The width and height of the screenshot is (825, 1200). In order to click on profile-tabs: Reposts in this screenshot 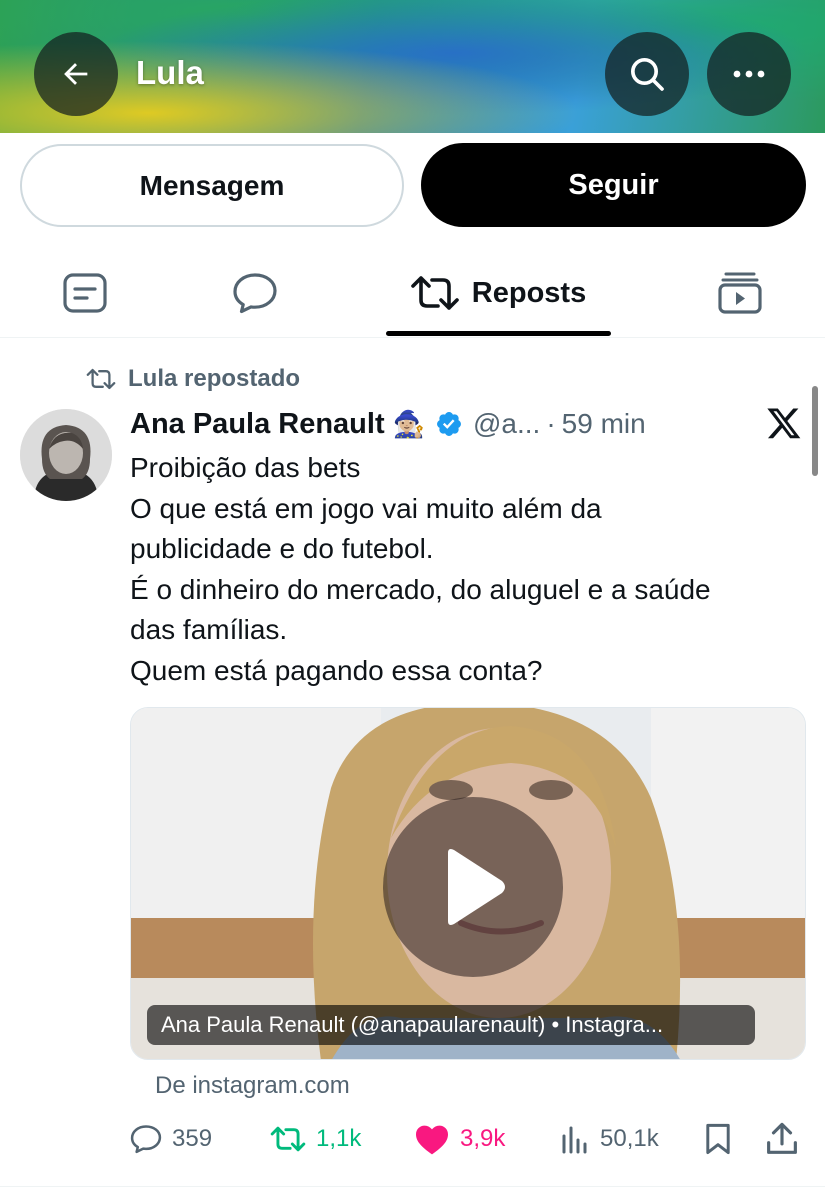, I will do `click(412, 294)`.